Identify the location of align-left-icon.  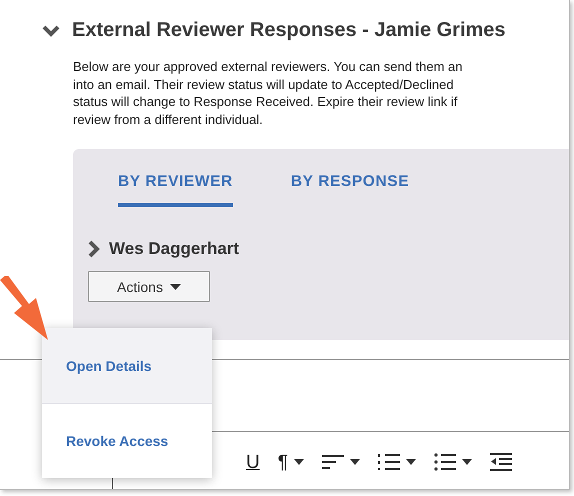
(333, 462).